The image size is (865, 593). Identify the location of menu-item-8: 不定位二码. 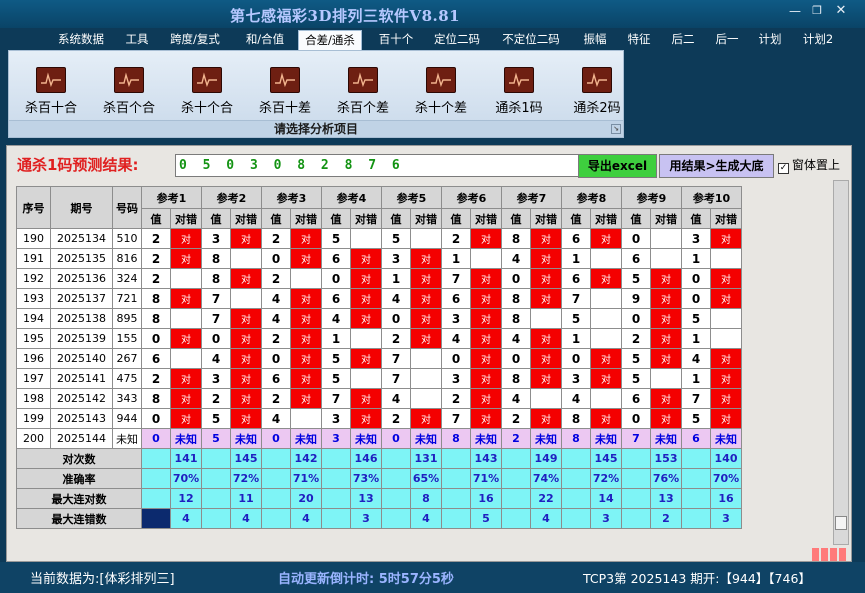
(531, 40).